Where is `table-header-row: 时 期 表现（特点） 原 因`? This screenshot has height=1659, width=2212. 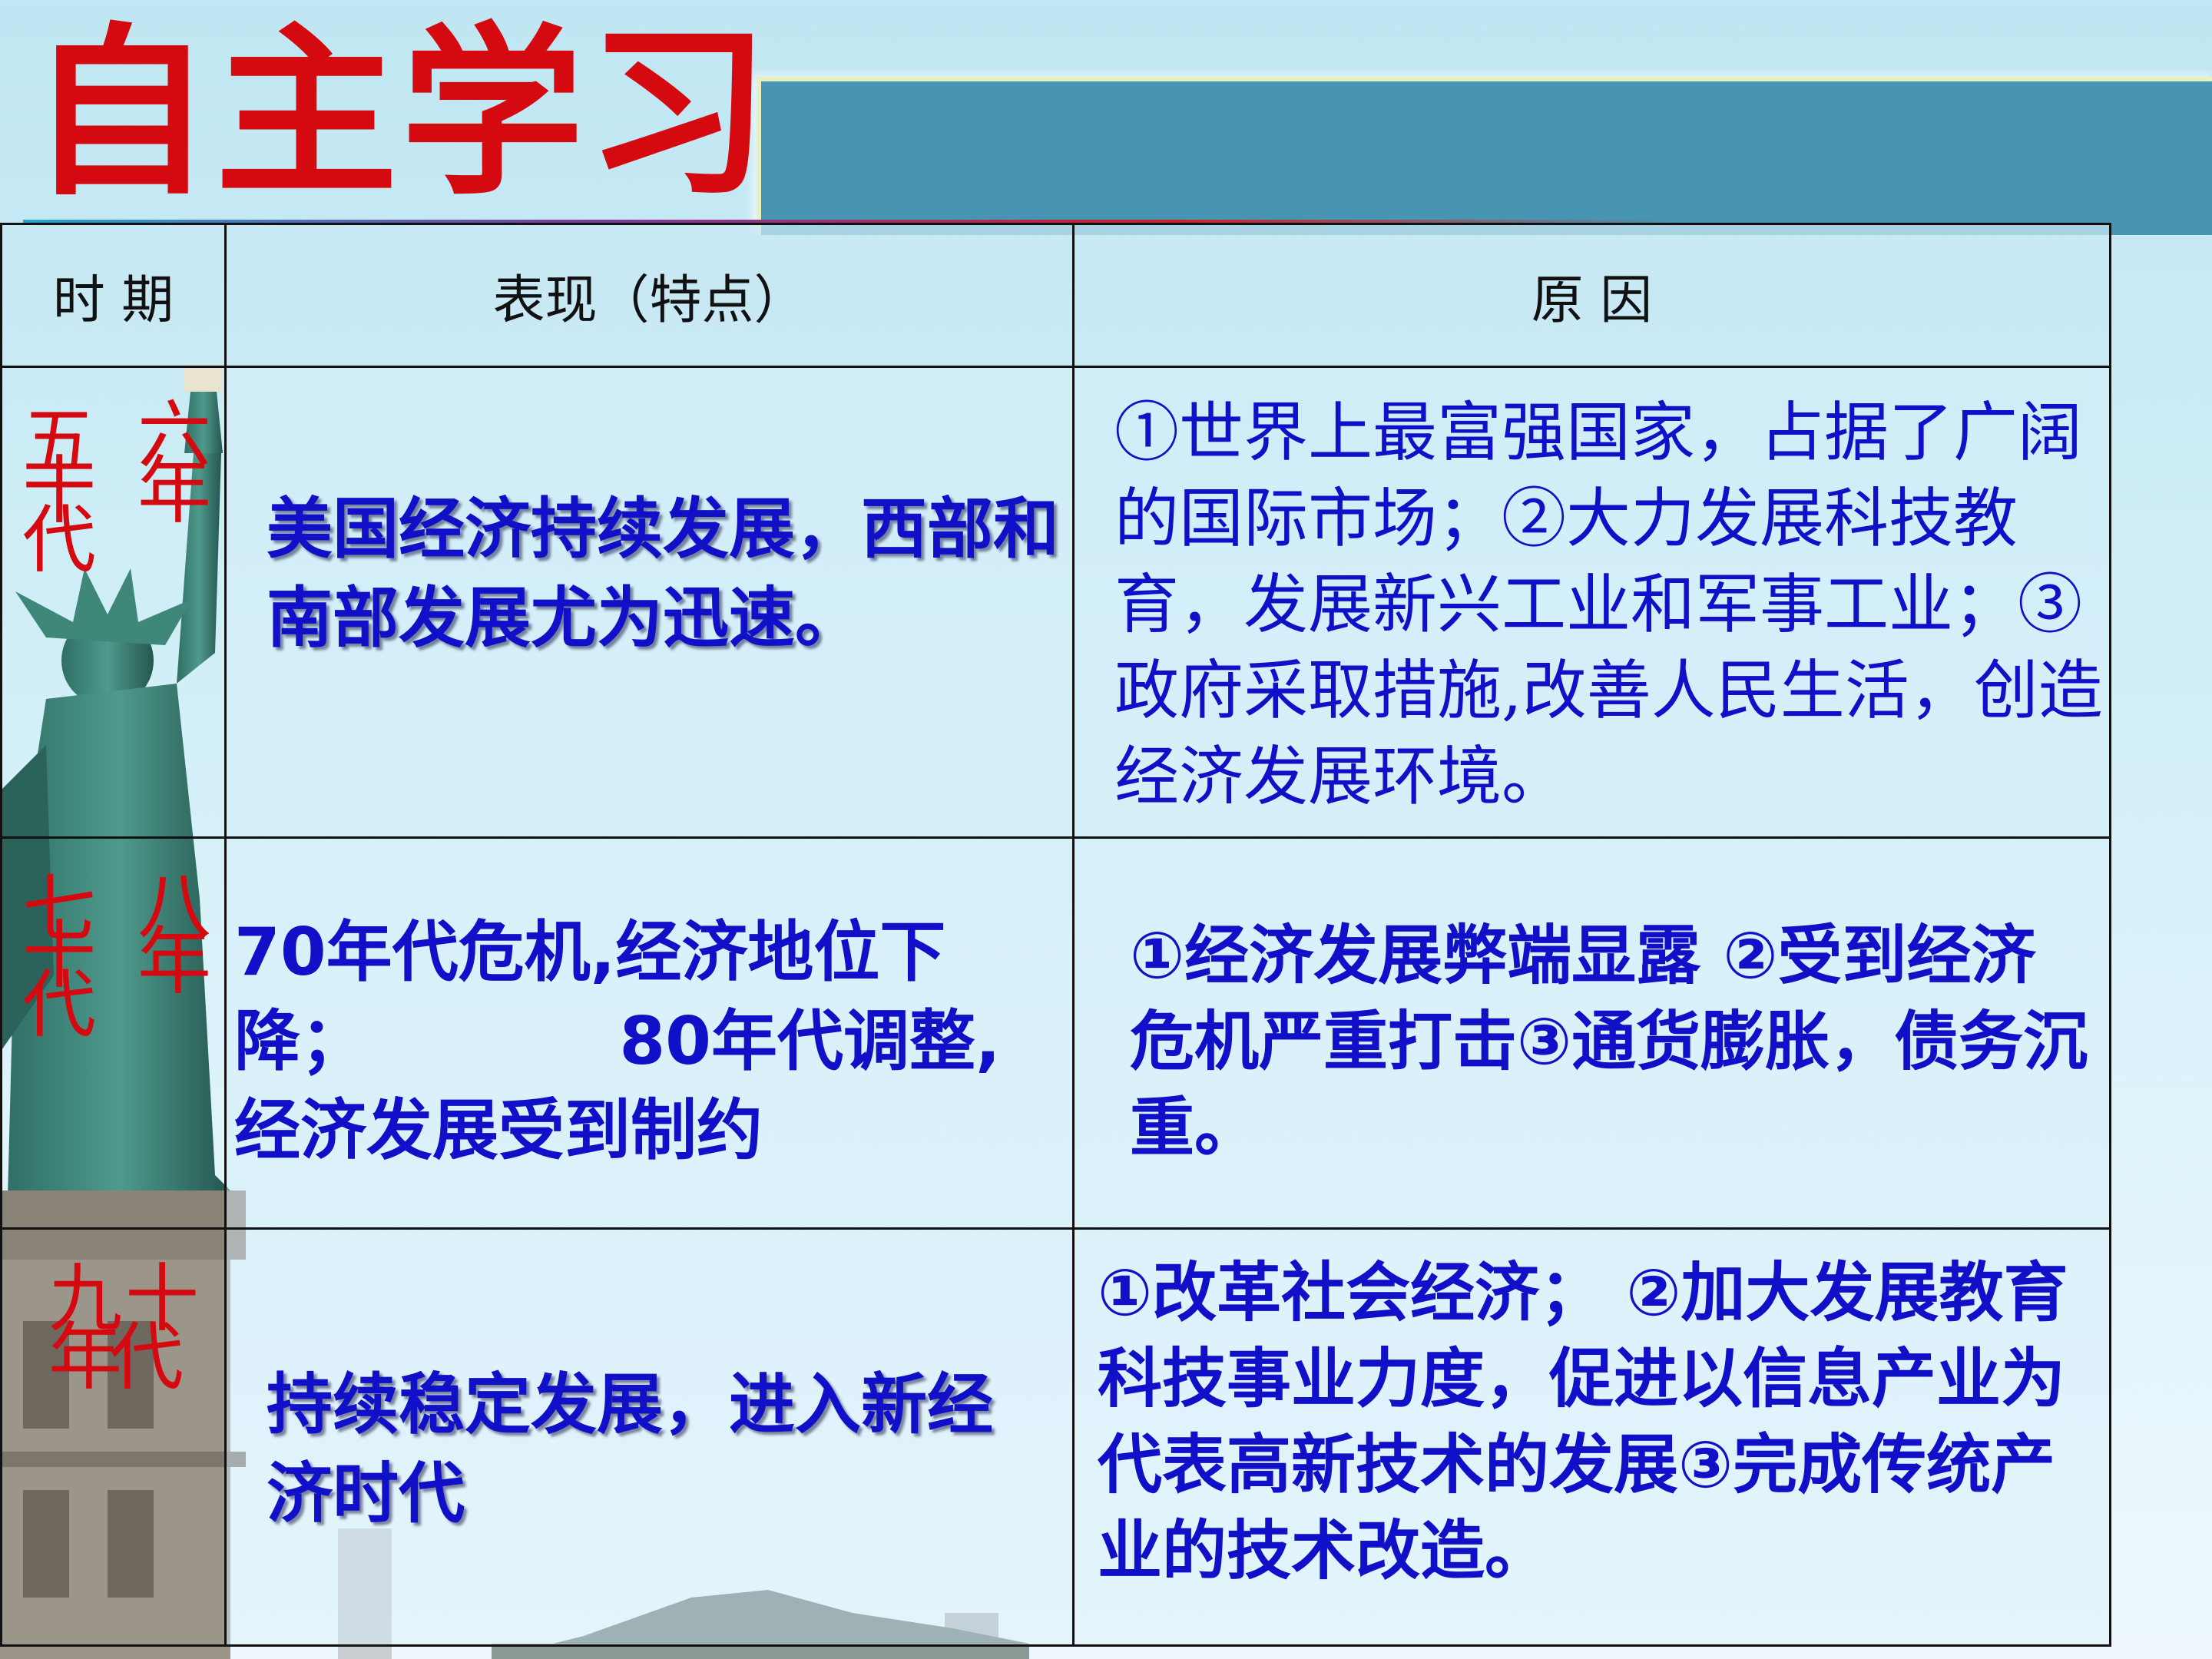 table-header-row: 时 期 表现（特点） 原 因 is located at coordinates (1055, 296).